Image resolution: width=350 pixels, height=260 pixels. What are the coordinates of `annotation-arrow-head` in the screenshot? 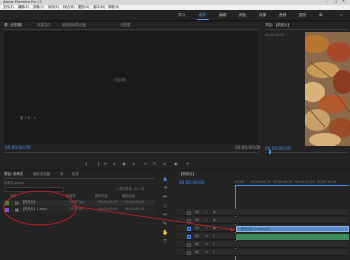 It's located at (232, 229).